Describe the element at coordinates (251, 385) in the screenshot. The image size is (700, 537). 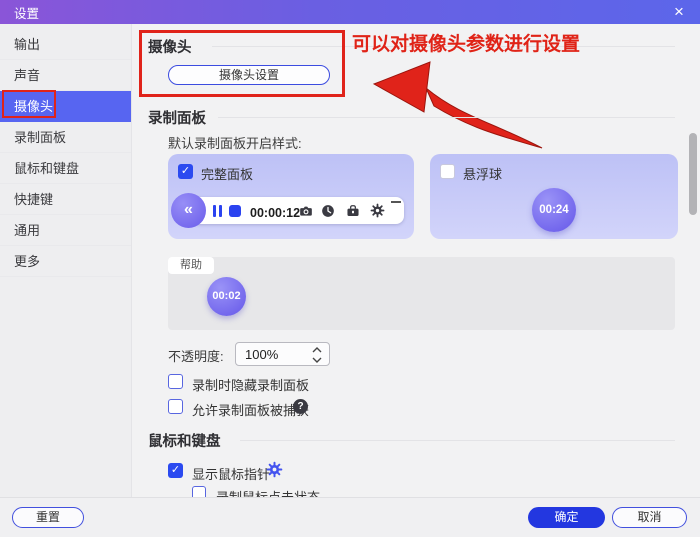
I see `hide-panel-label: 录制时隐藏录制面板` at that location.